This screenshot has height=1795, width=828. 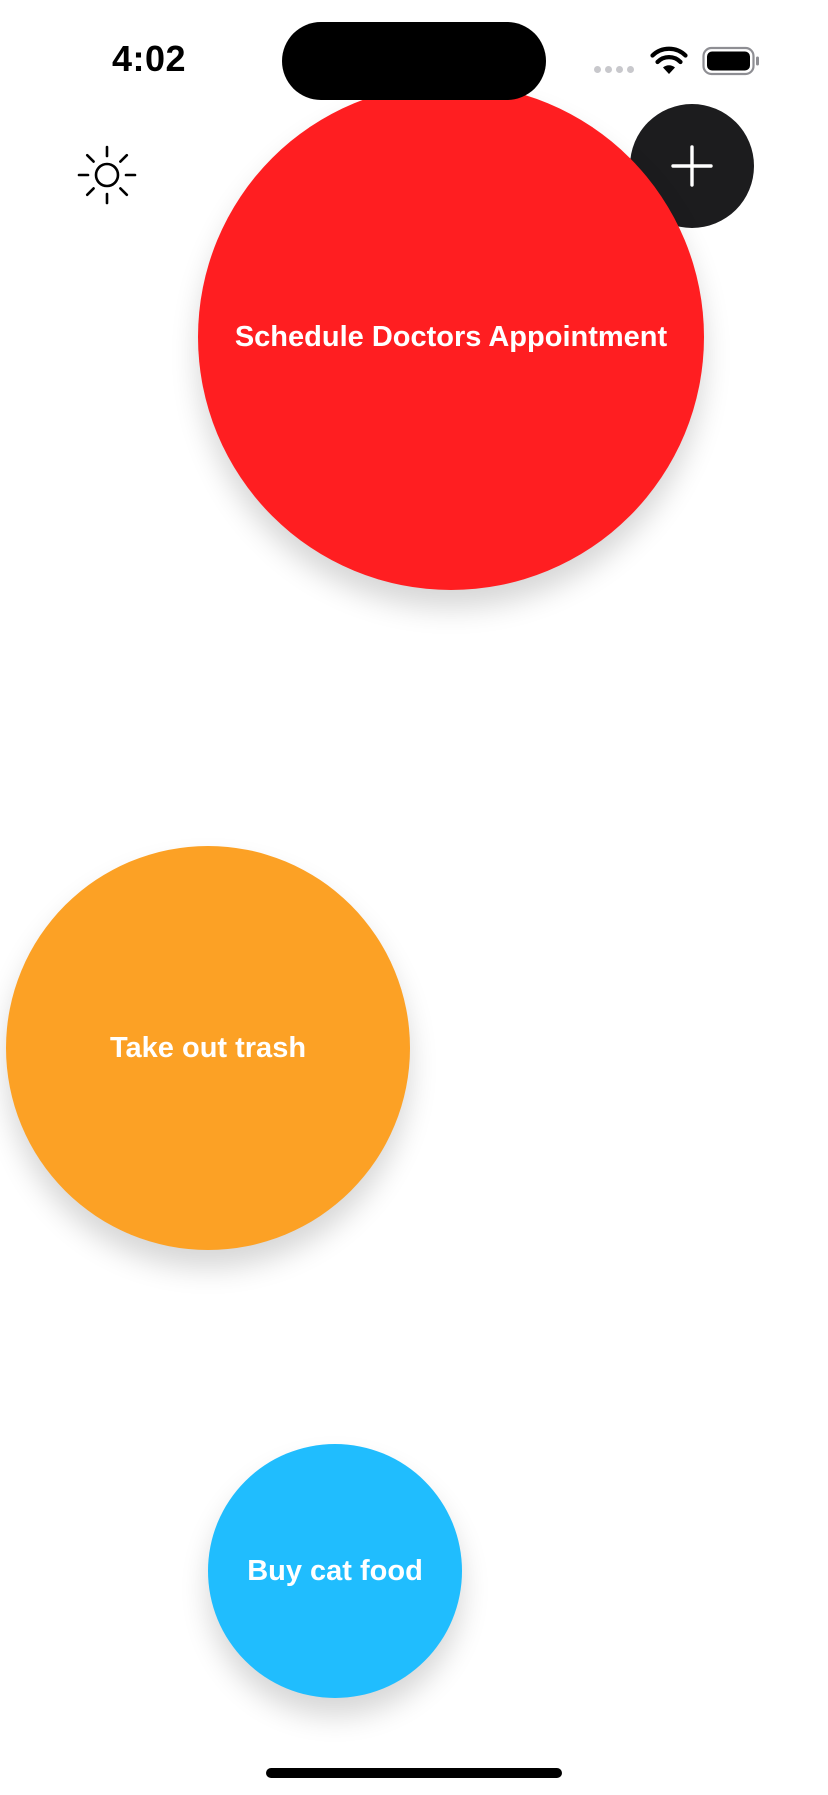 I want to click on plus-icon, so click(x=692, y=166).